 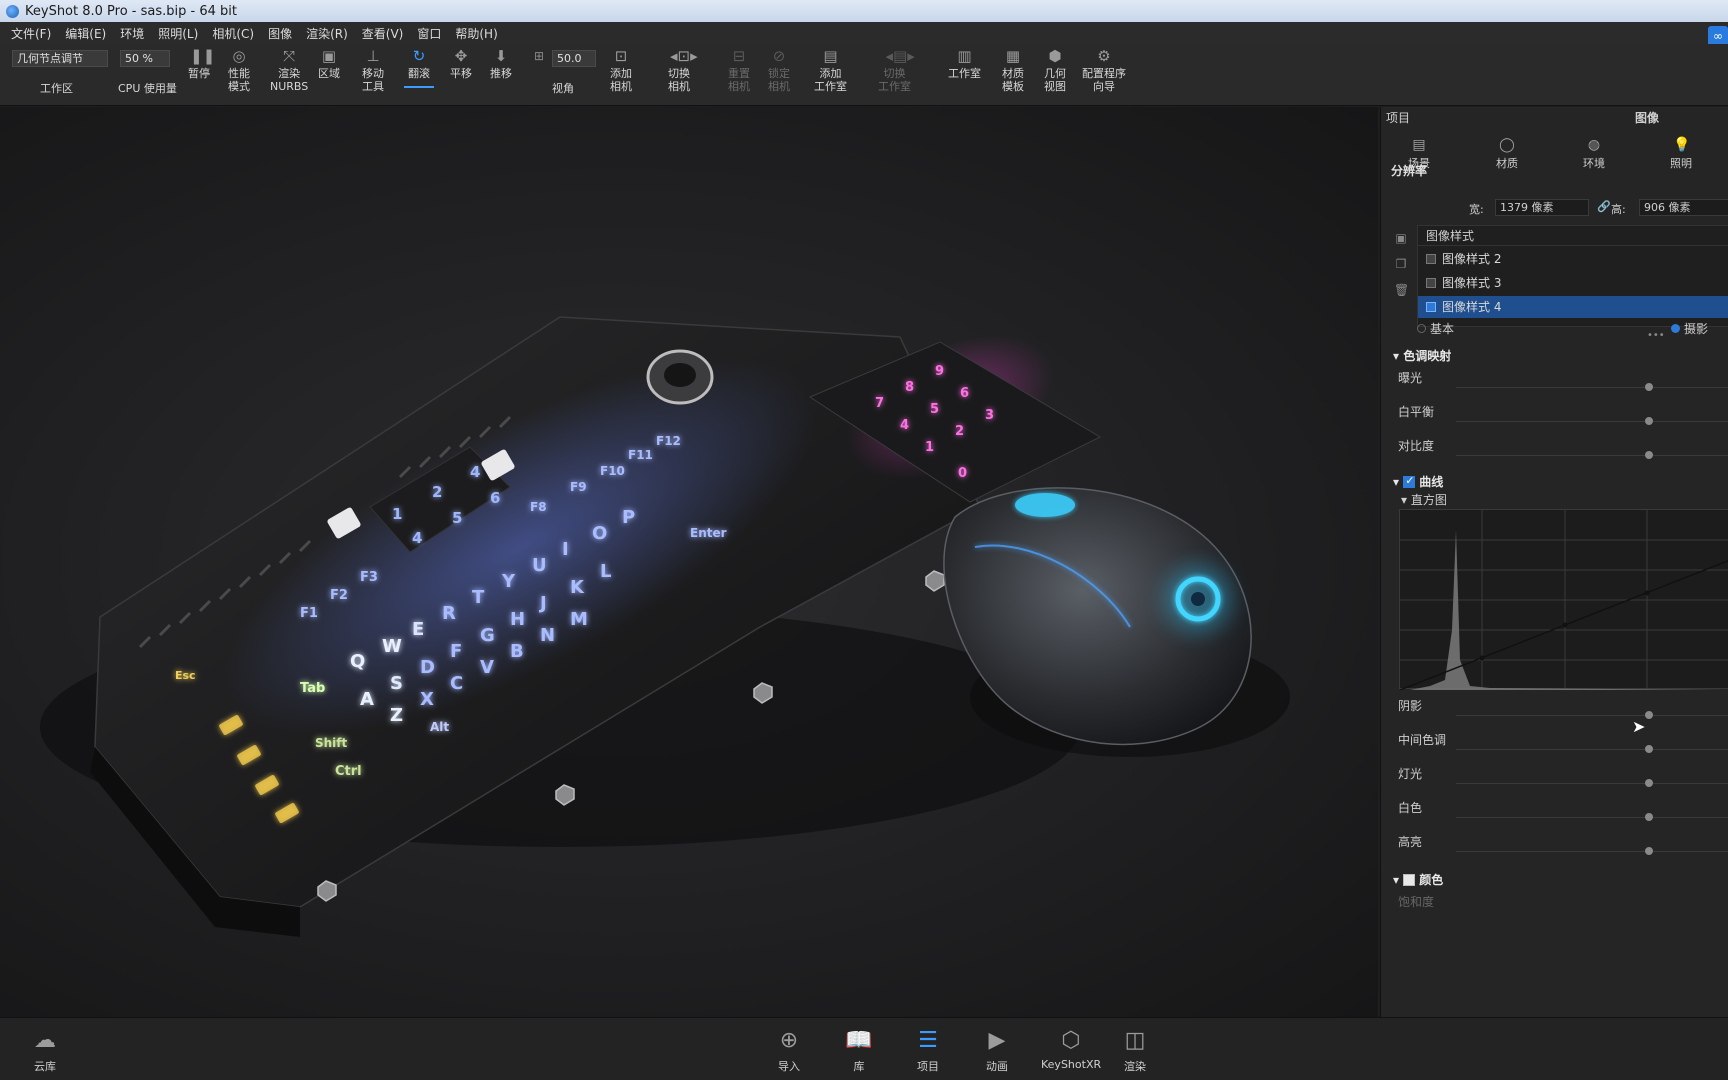 I want to click on menu-window: 窗口, so click(x=429, y=33).